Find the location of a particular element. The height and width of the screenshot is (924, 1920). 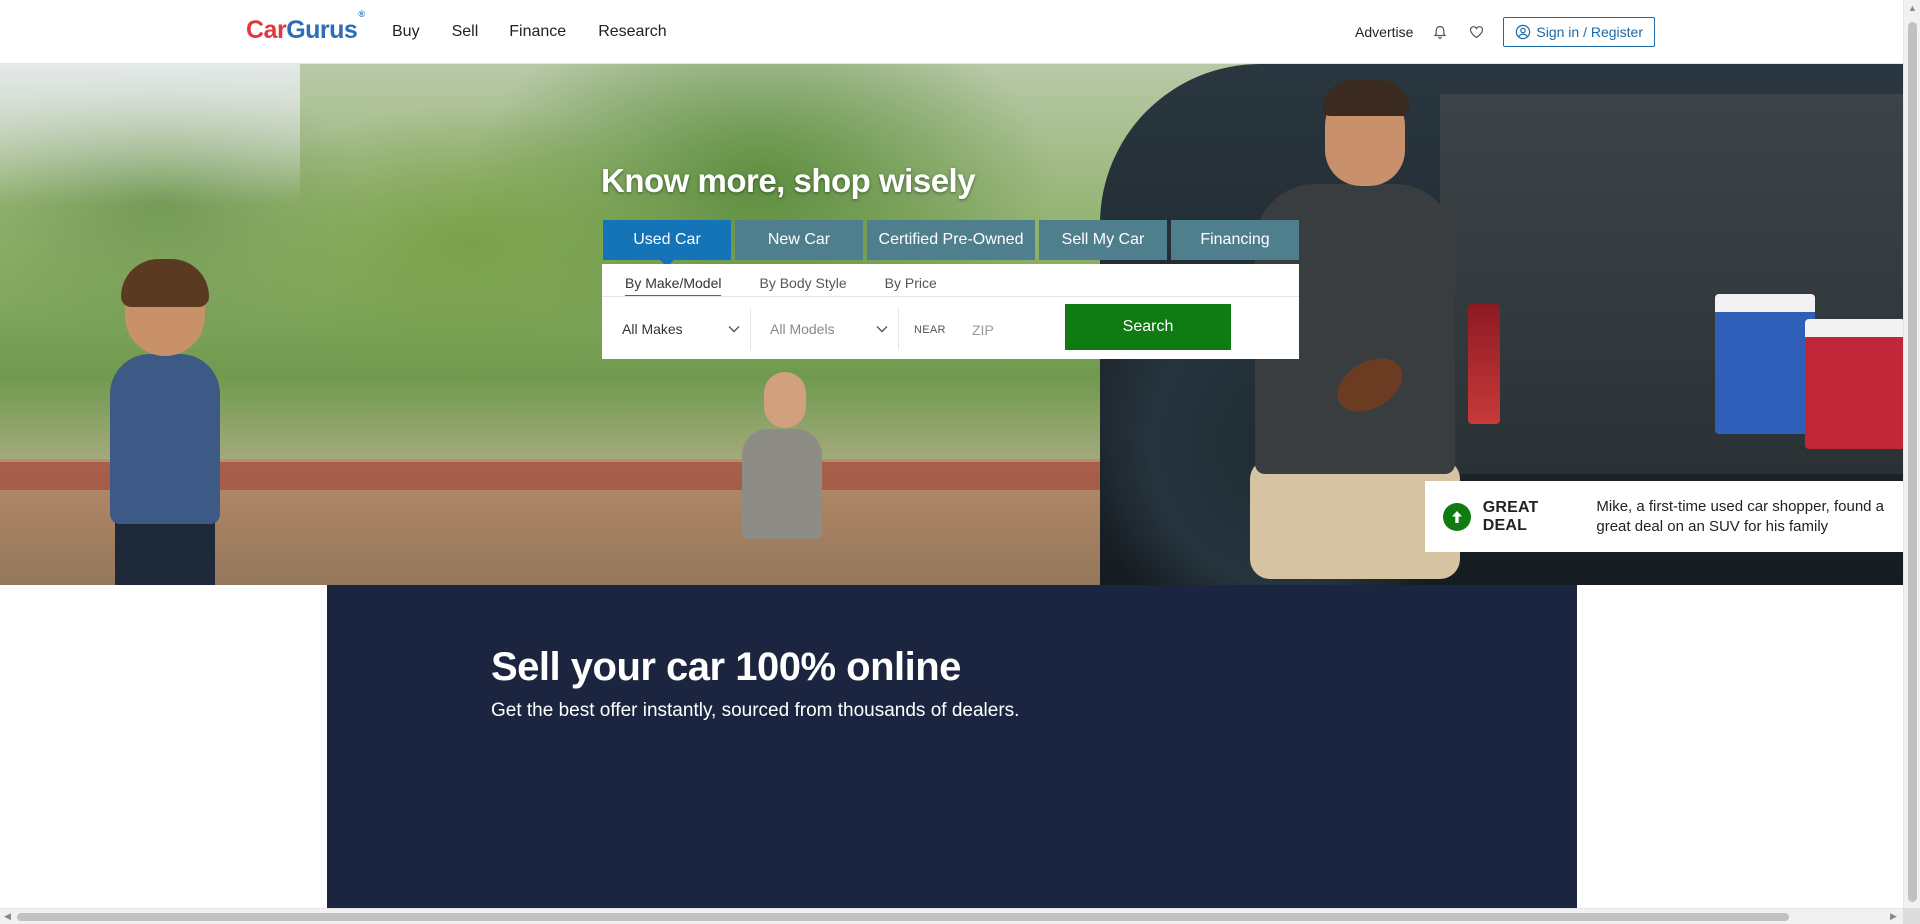

hero-child-center is located at coordinates (782, 484).